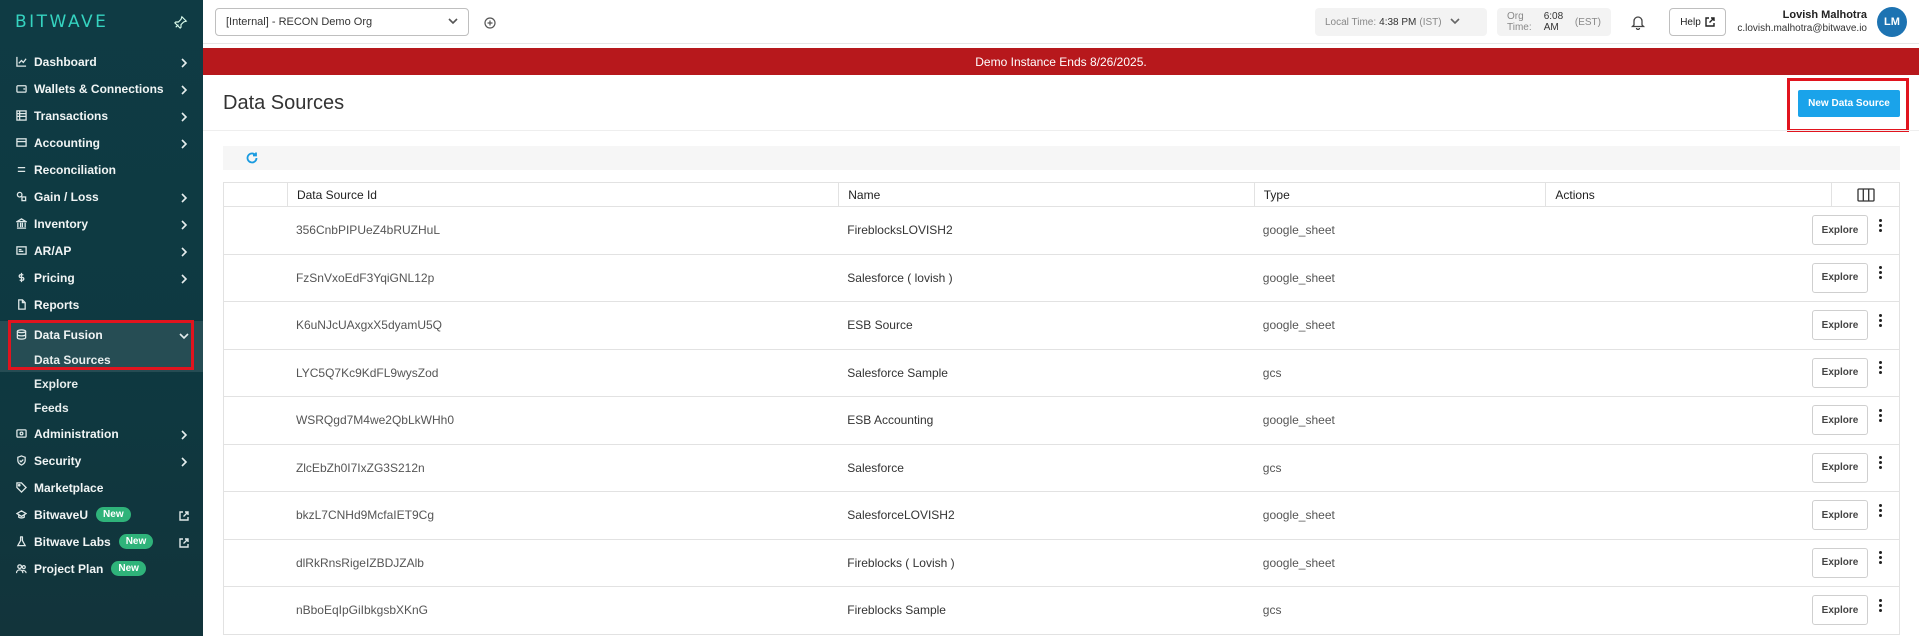 This screenshot has width=1919, height=636. What do you see at coordinates (374, 420) in the screenshot?
I see `data-source-id: WSRQgd7M4we2QbLkWHh0` at bounding box center [374, 420].